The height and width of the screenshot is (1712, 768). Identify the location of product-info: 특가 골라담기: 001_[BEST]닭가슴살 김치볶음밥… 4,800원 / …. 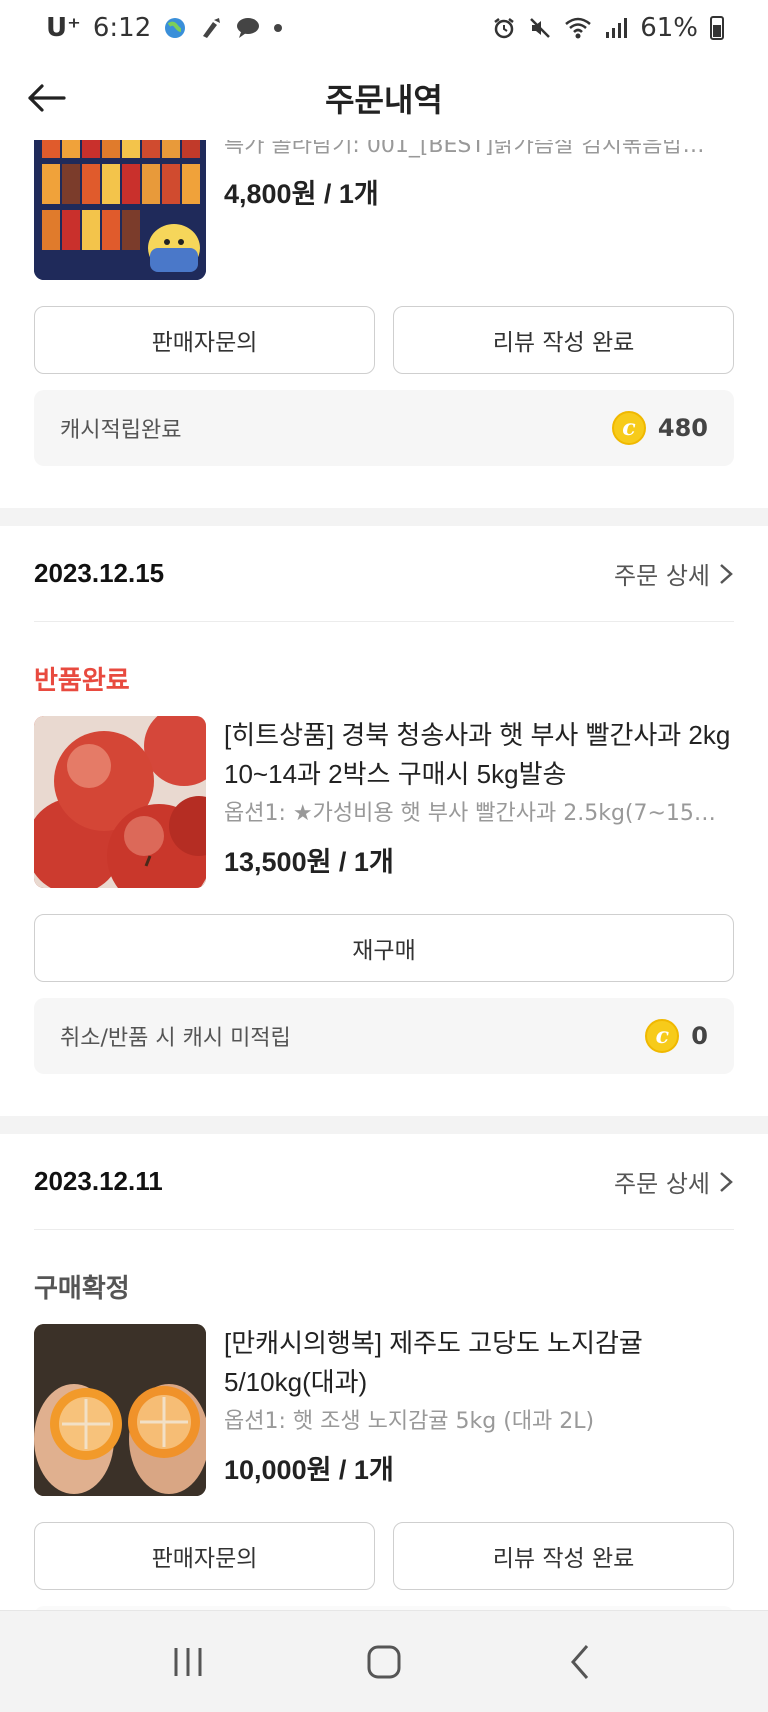
(479, 210).